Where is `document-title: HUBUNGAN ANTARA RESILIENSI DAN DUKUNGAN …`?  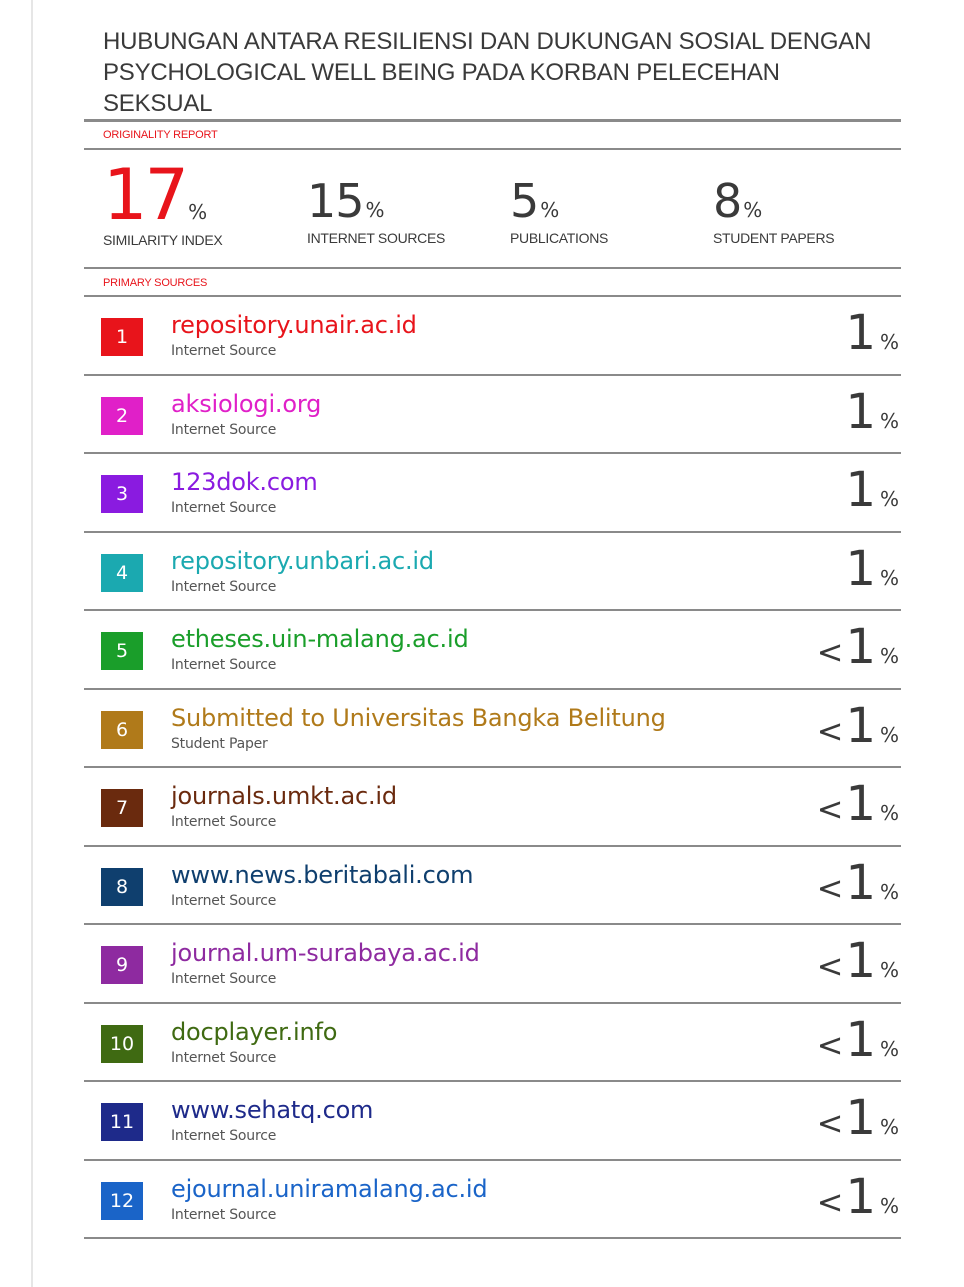 document-title: HUBUNGAN ANTARA RESILIENSI DAN DUKUNGAN … is located at coordinates (487, 72).